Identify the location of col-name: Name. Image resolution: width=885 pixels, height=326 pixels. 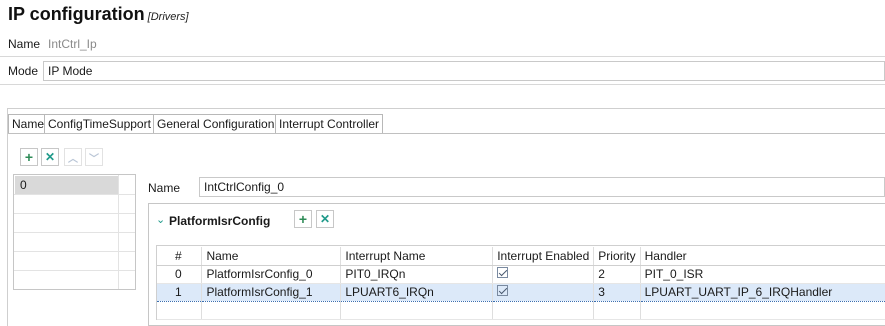
(271, 256).